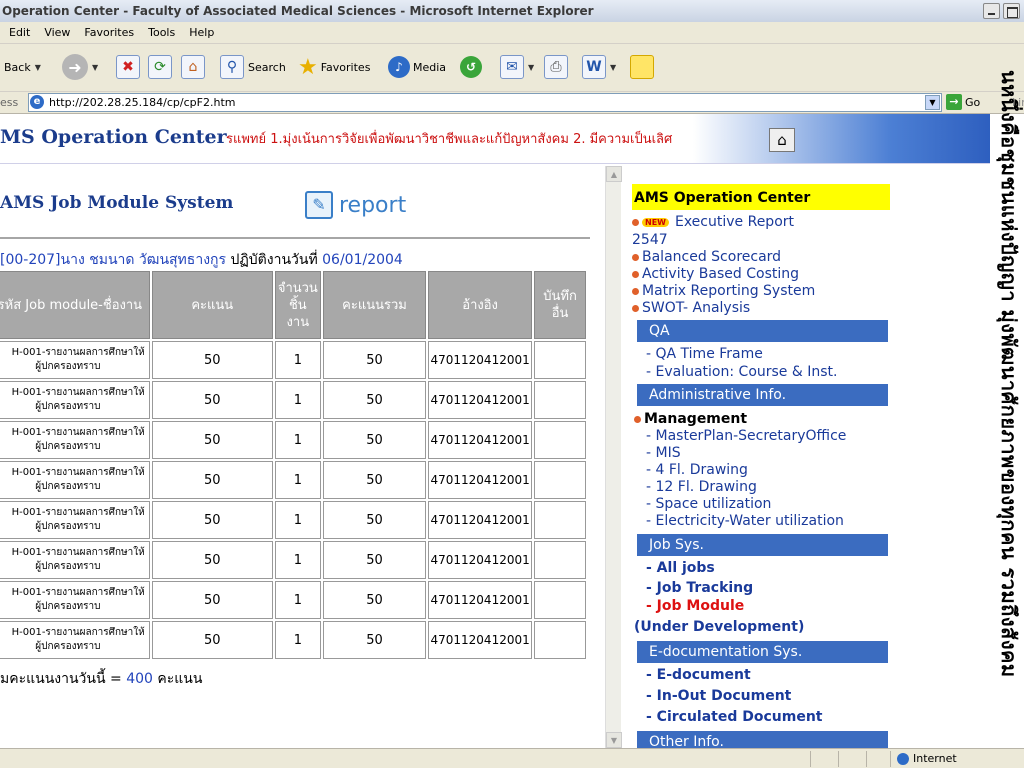  Describe the element at coordinates (963, 102) in the screenshot. I see `go-button: → Go` at that location.